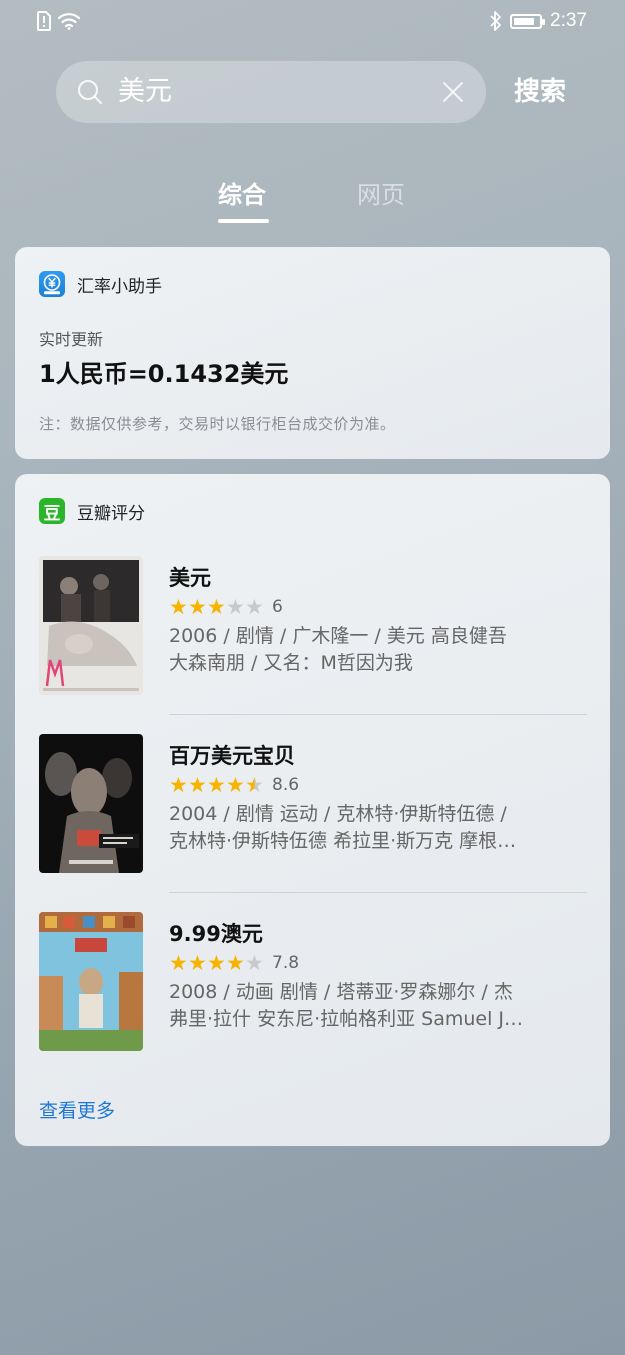 The height and width of the screenshot is (1355, 625). I want to click on tab-all: 综合, so click(242, 195).